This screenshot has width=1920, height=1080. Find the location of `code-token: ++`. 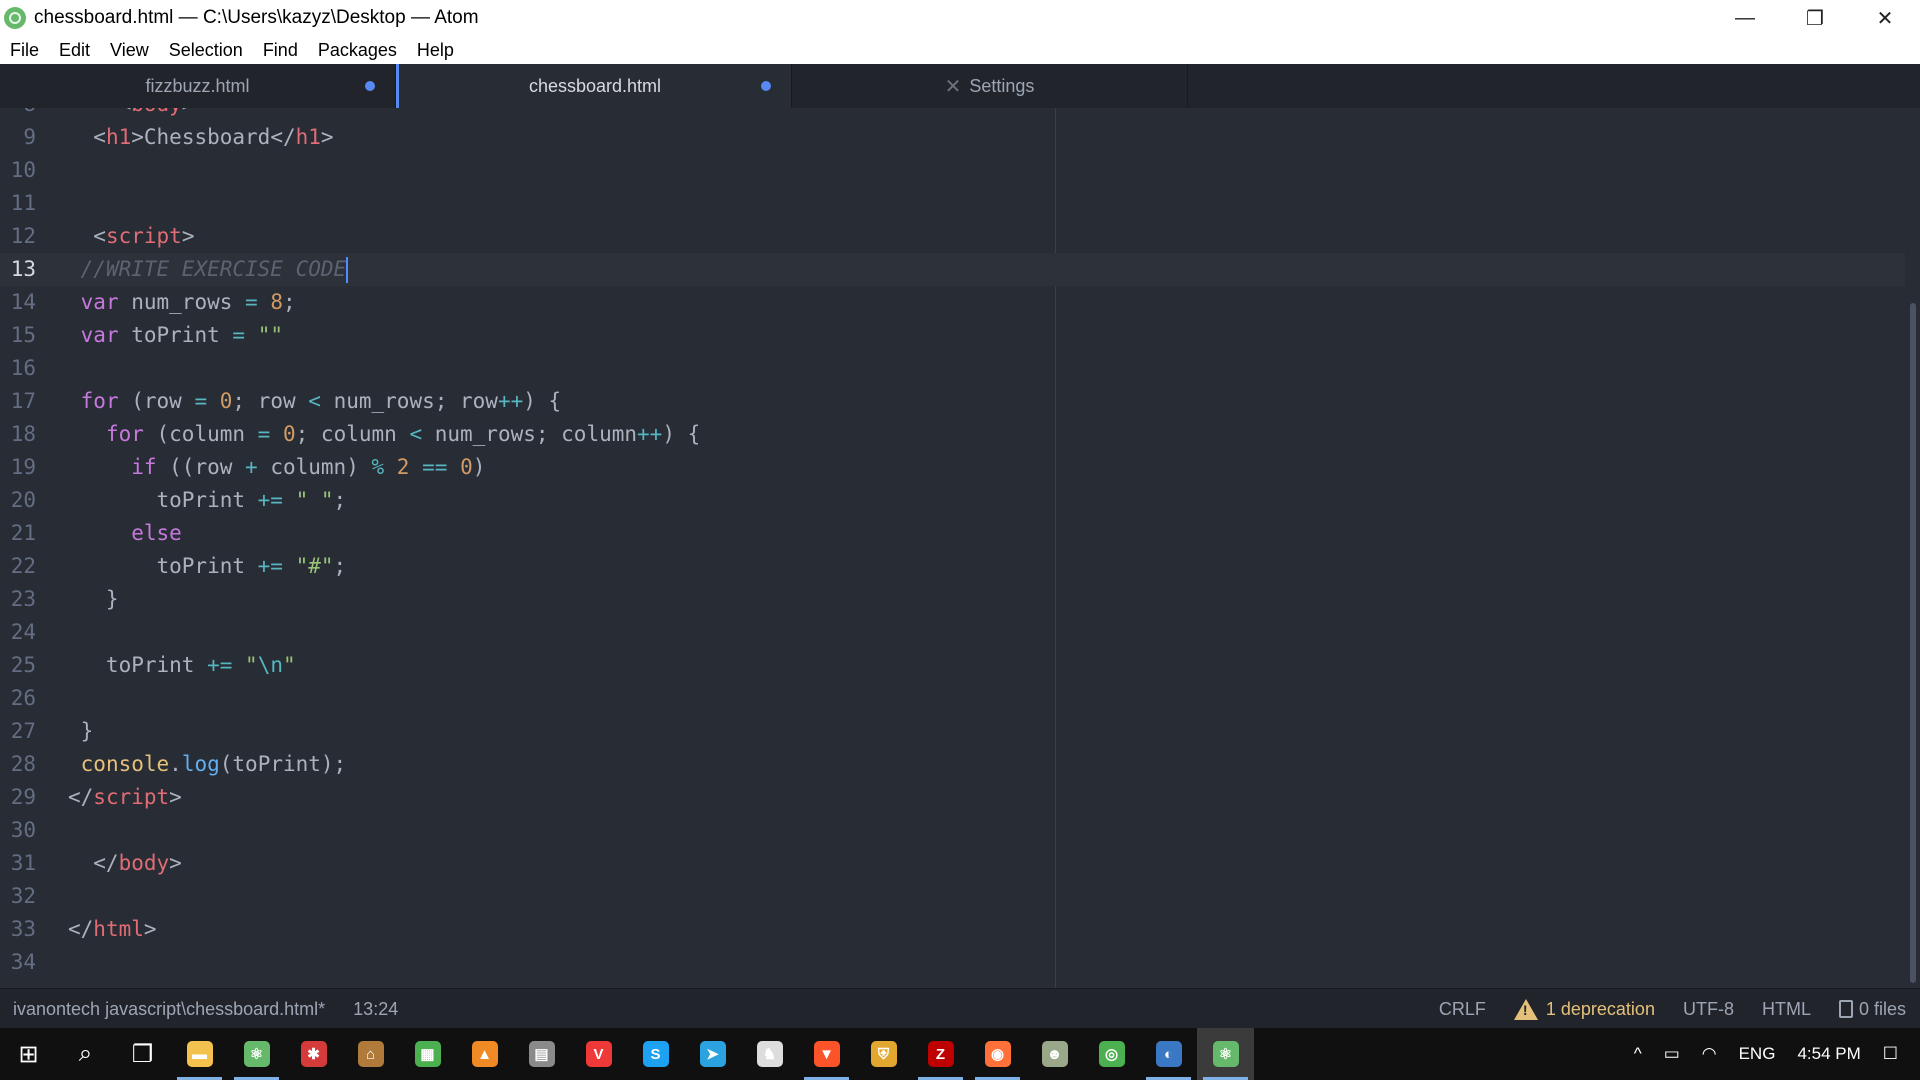

code-token: ++ is located at coordinates (510, 401).